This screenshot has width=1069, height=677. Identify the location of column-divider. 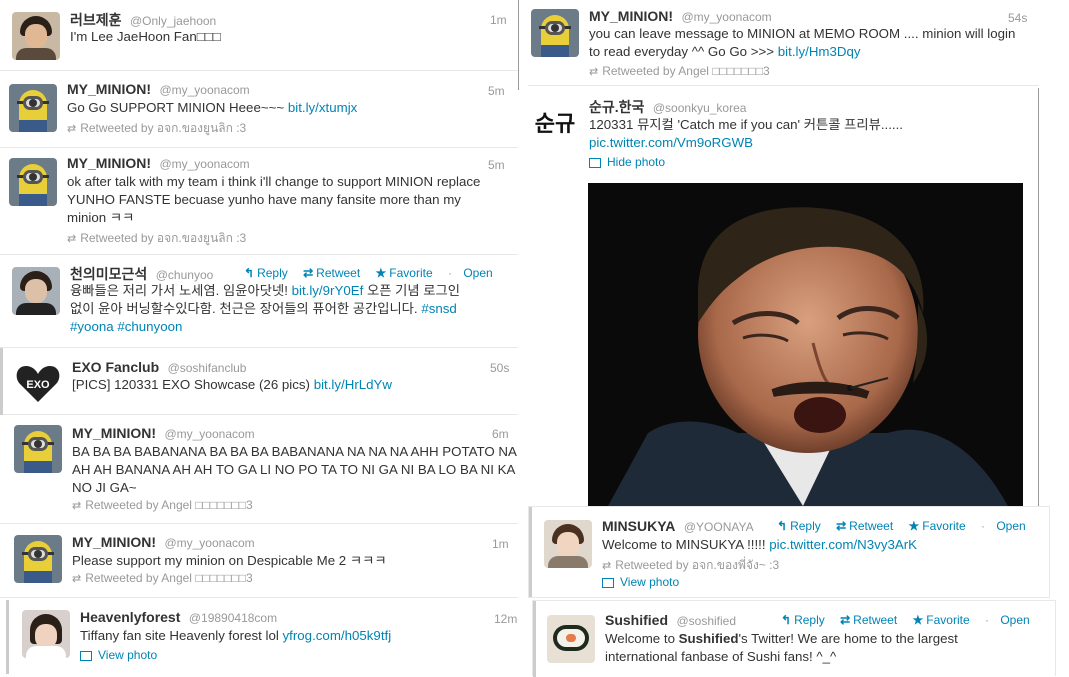
(1038, 297).